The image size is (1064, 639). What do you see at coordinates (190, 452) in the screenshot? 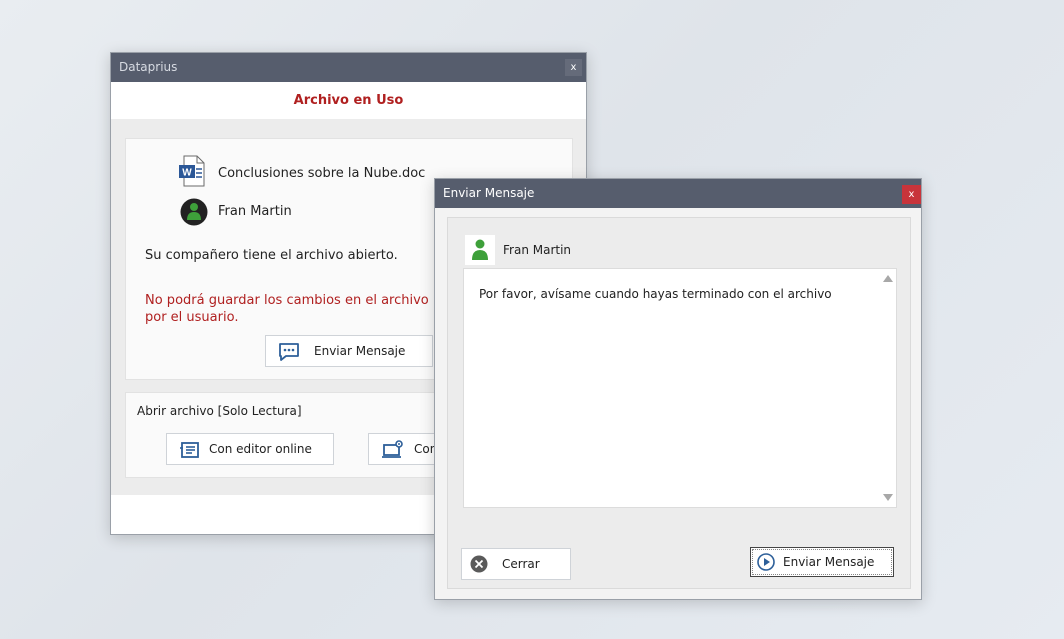
I see `online-editor-icon` at bounding box center [190, 452].